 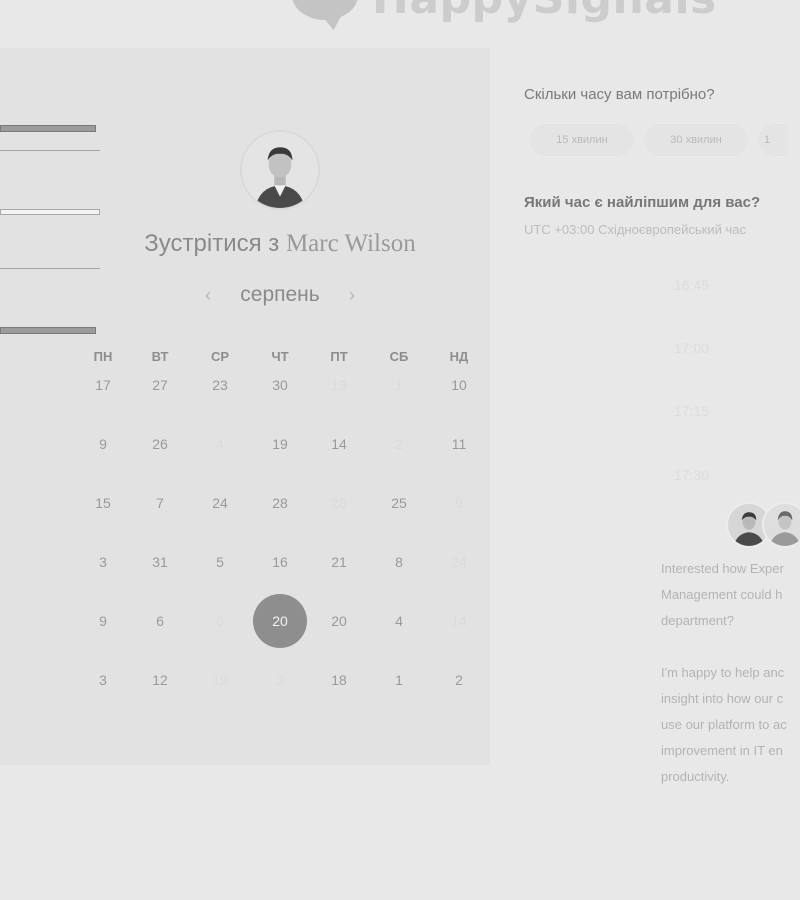 What do you see at coordinates (722, 568) in the screenshot?
I see `message-line: Interested how Exper` at bounding box center [722, 568].